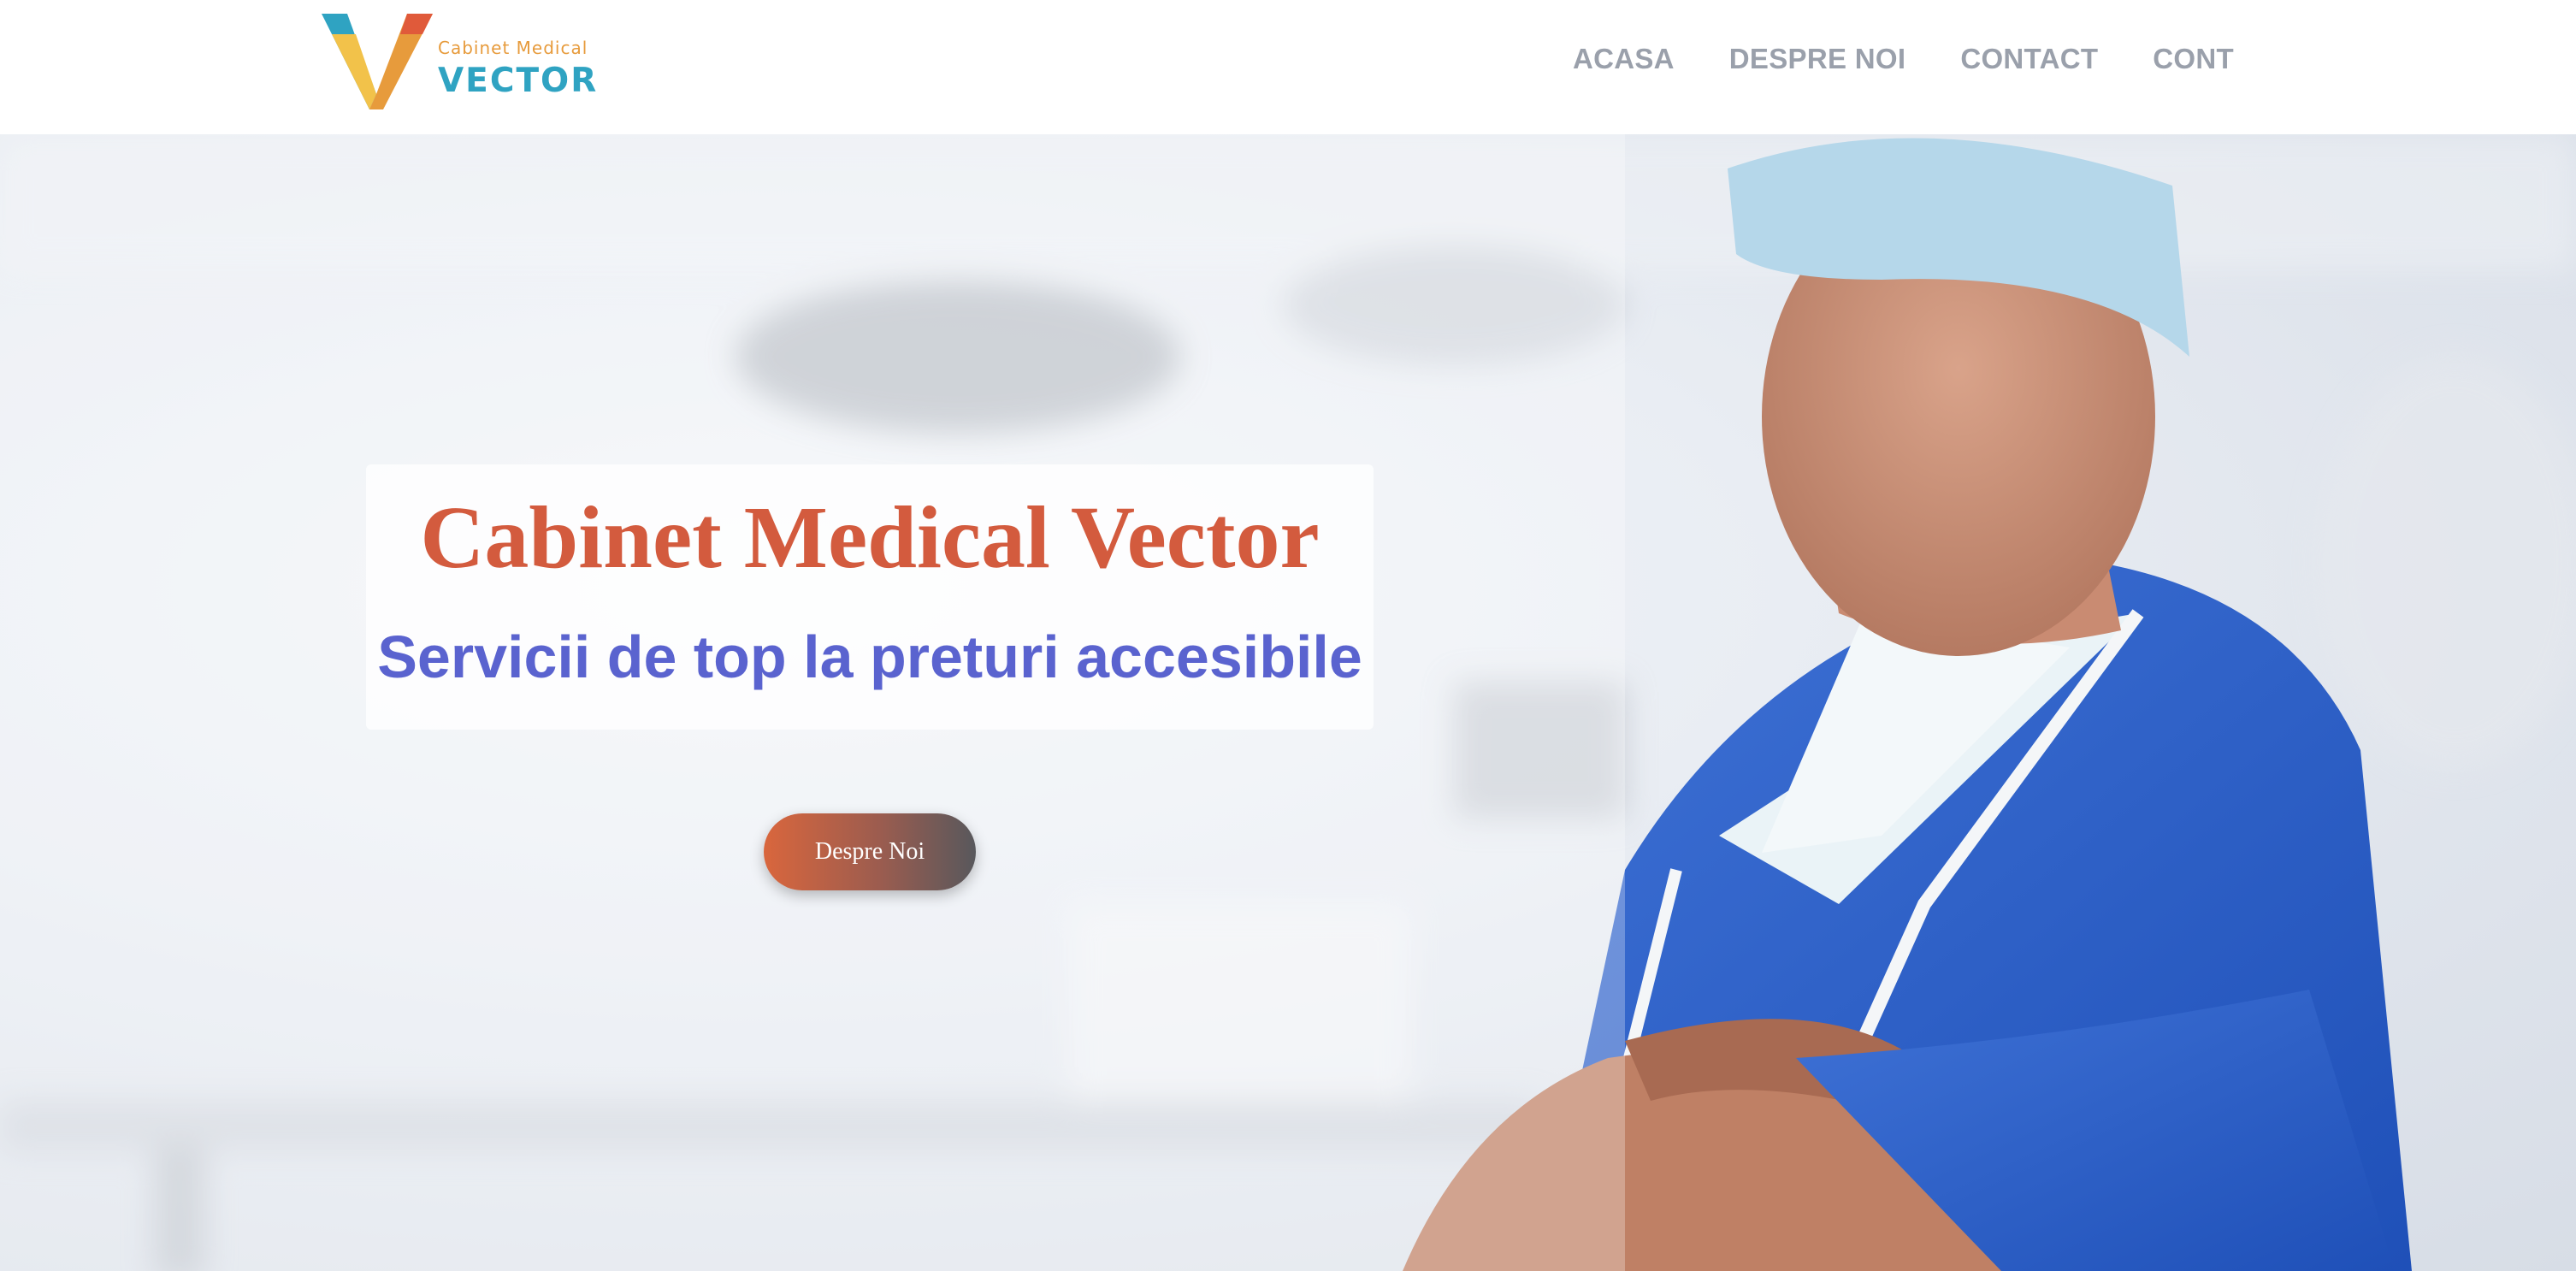 This screenshot has width=2576, height=1271. What do you see at coordinates (869, 657) in the screenshot?
I see `hero-subtitle: Servicii de top la preturi accesibile` at bounding box center [869, 657].